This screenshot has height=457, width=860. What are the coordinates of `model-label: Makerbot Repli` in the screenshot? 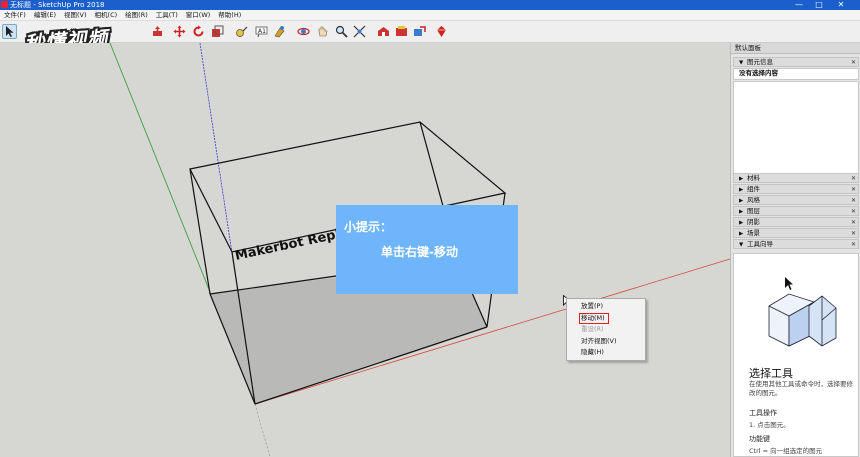 It's located at (290, 245).